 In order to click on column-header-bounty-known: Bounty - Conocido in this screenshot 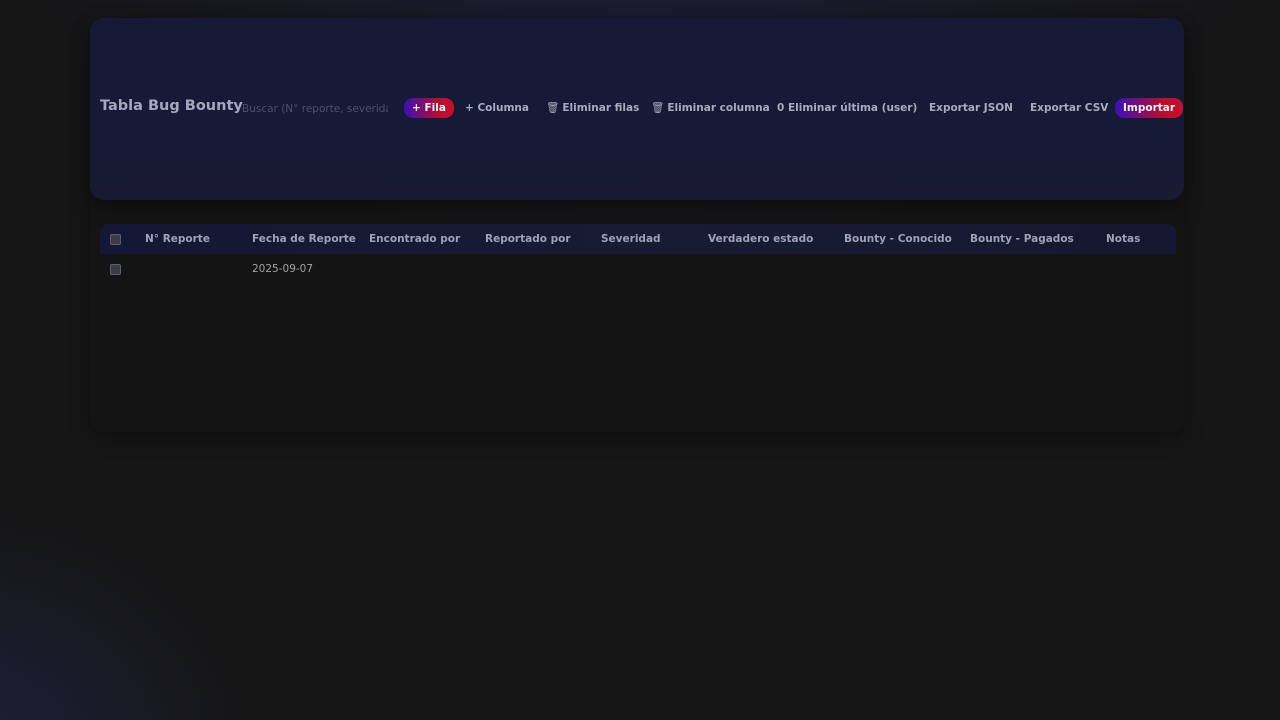, I will do `click(898, 239)`.